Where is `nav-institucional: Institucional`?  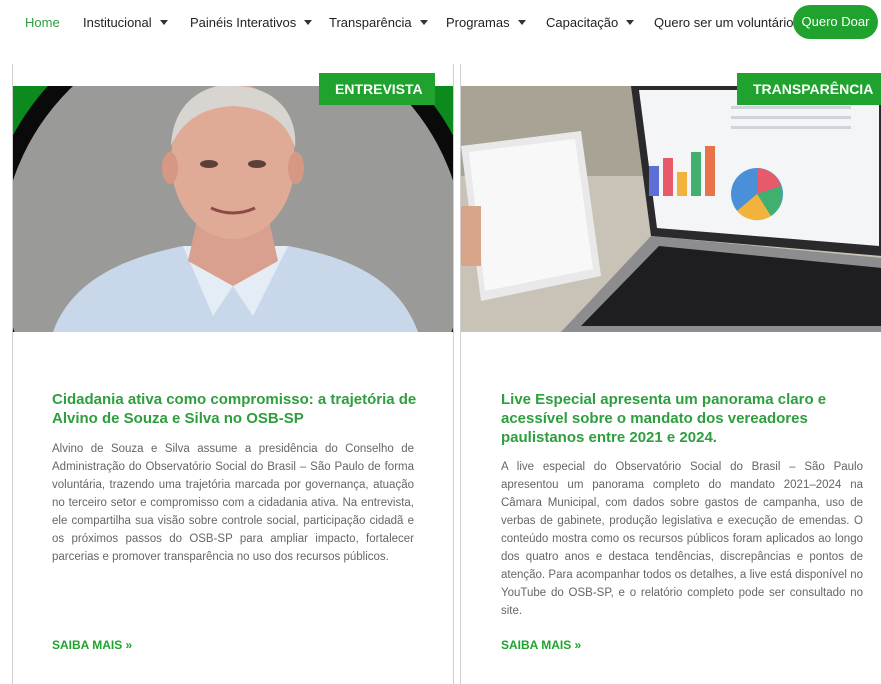
nav-institucional: Institucional is located at coordinates (125, 22).